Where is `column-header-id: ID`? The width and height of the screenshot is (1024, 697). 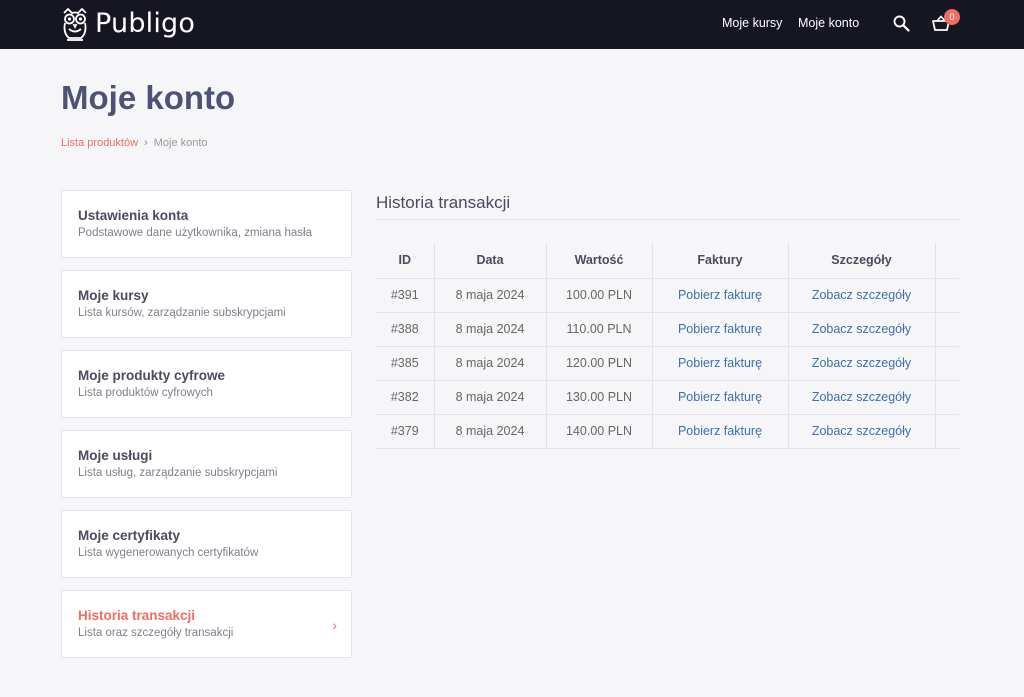
column-header-id: ID is located at coordinates (405, 261).